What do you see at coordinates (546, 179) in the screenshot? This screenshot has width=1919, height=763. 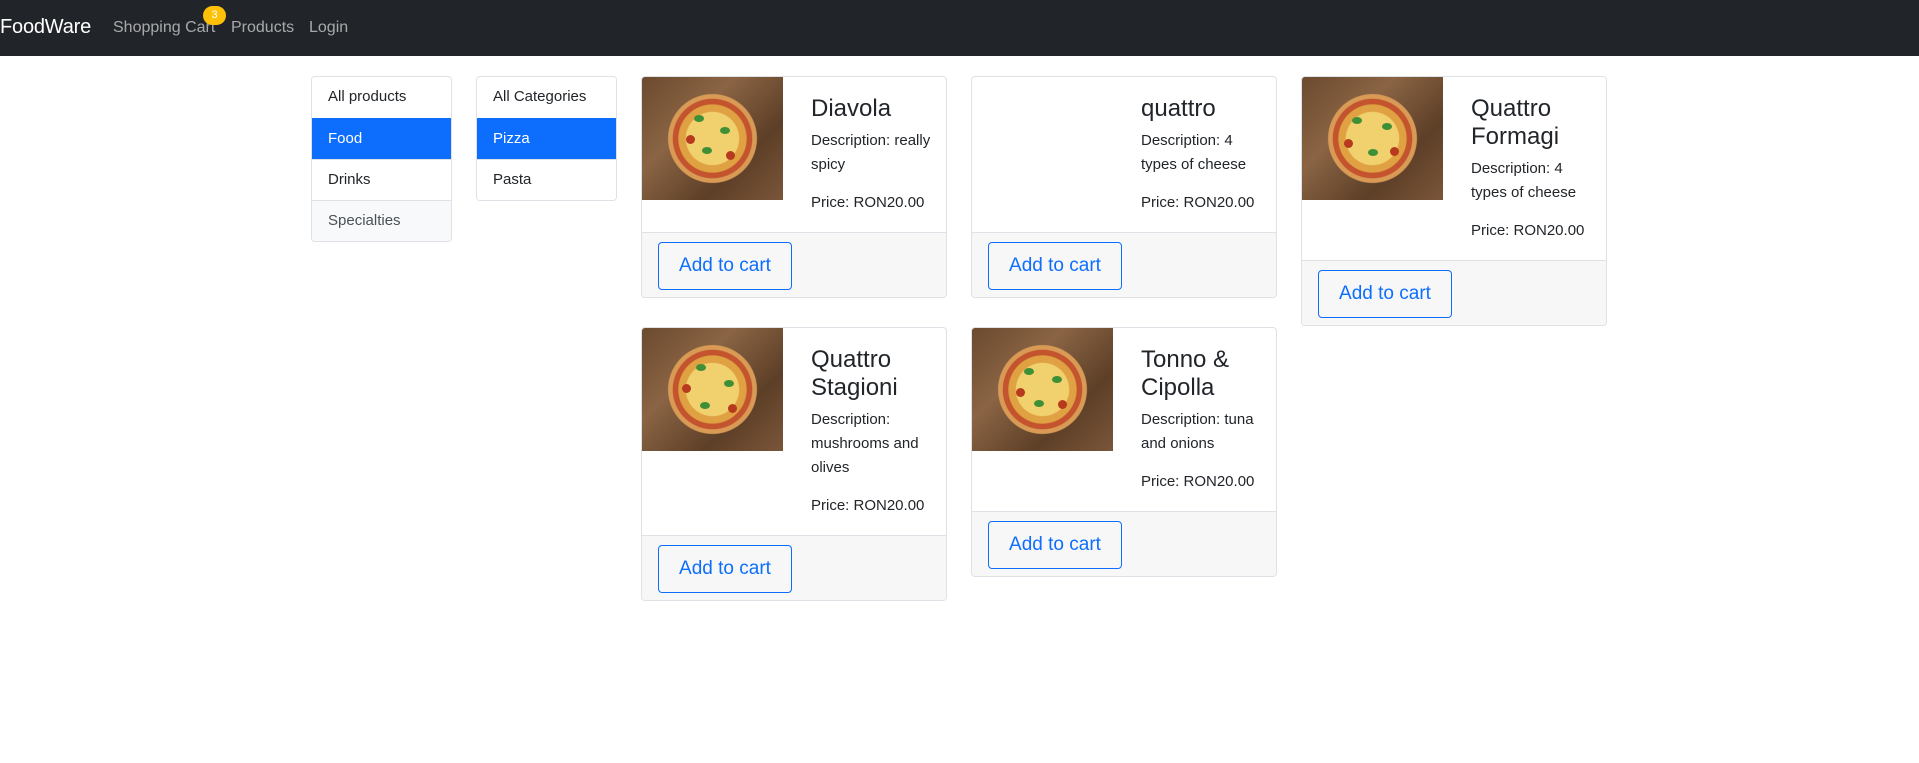 I see `category-pasta: Pasta` at bounding box center [546, 179].